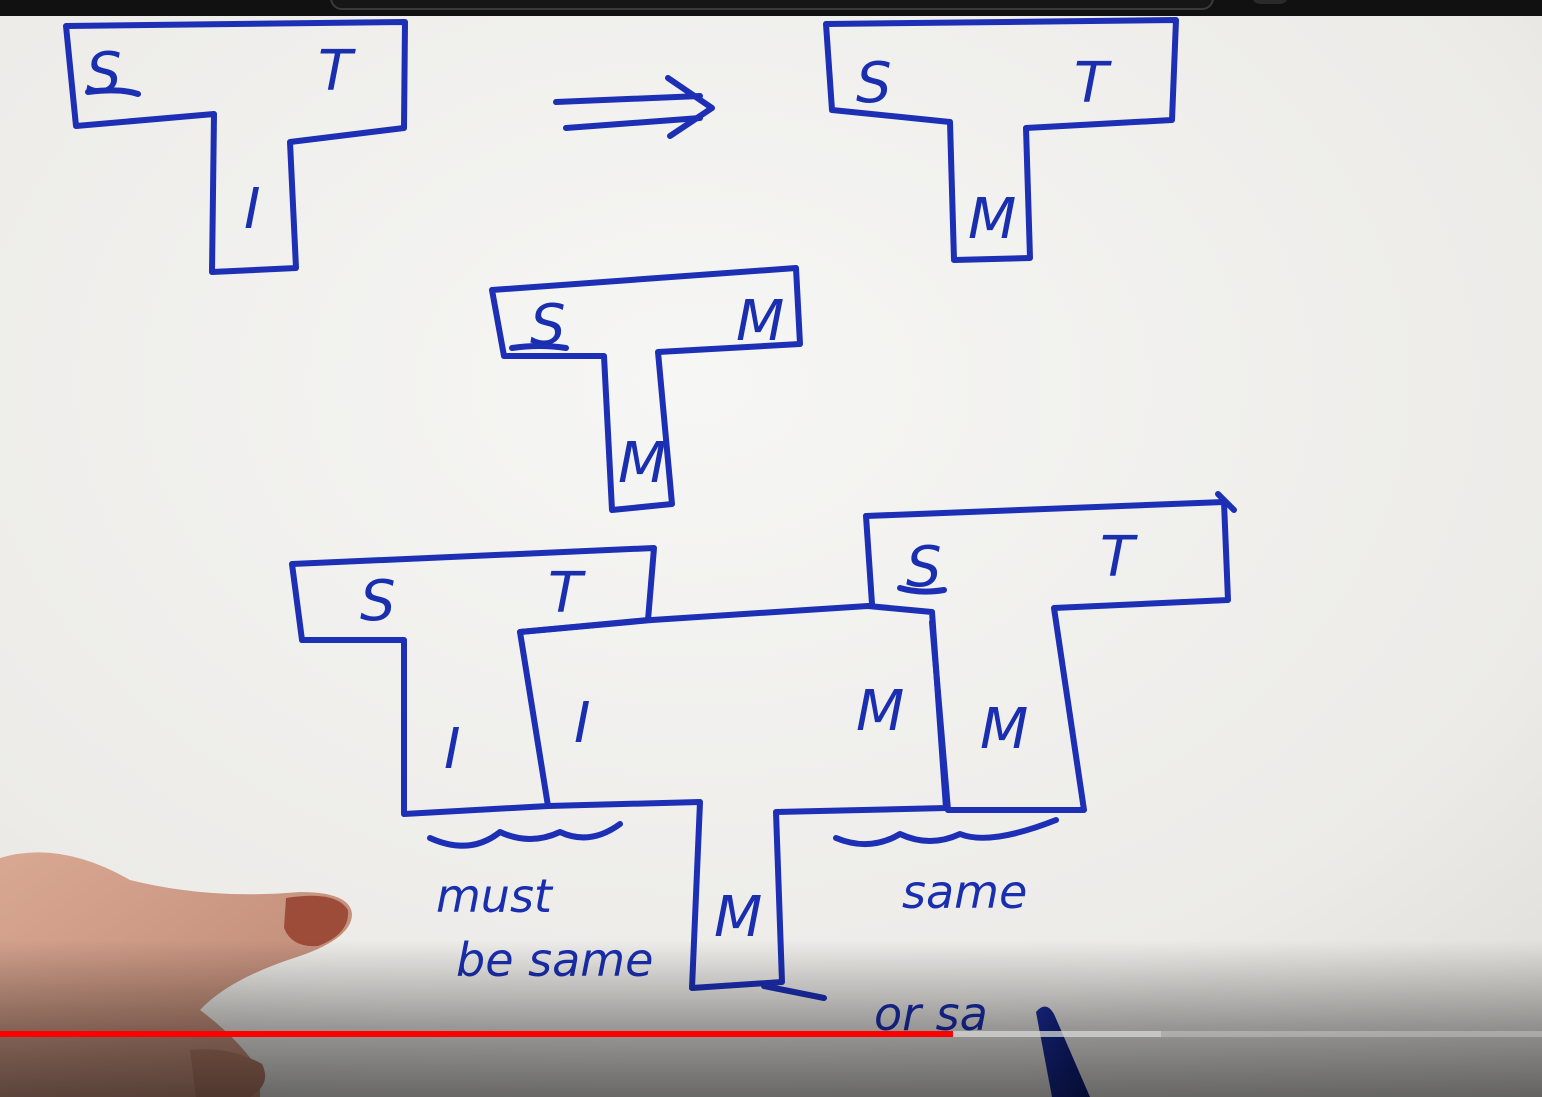 The image size is (1542, 1097). Describe the element at coordinates (548, 325) in the screenshot. I see `letter-middle-s: S` at that location.